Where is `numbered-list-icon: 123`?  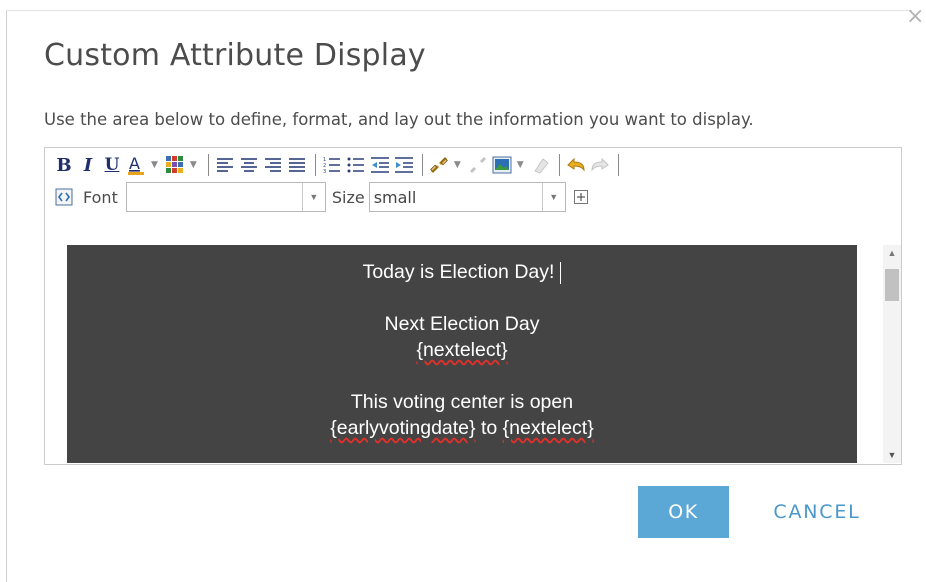
numbered-list-icon: 123 is located at coordinates (331, 165).